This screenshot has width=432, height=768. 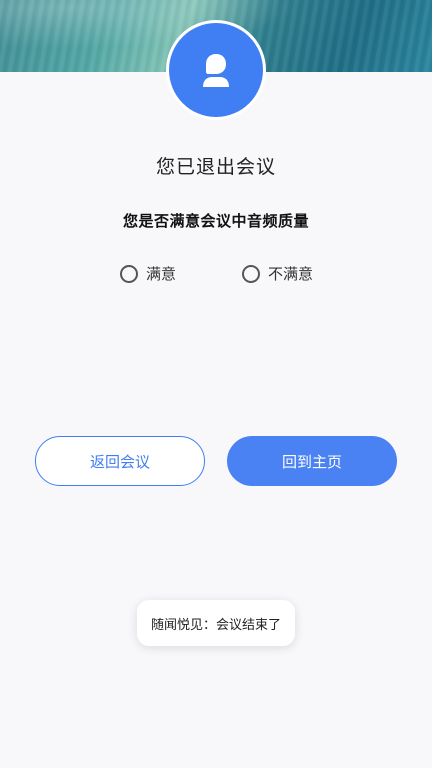 I want to click on option-satisfied: 满意, so click(x=148, y=273).